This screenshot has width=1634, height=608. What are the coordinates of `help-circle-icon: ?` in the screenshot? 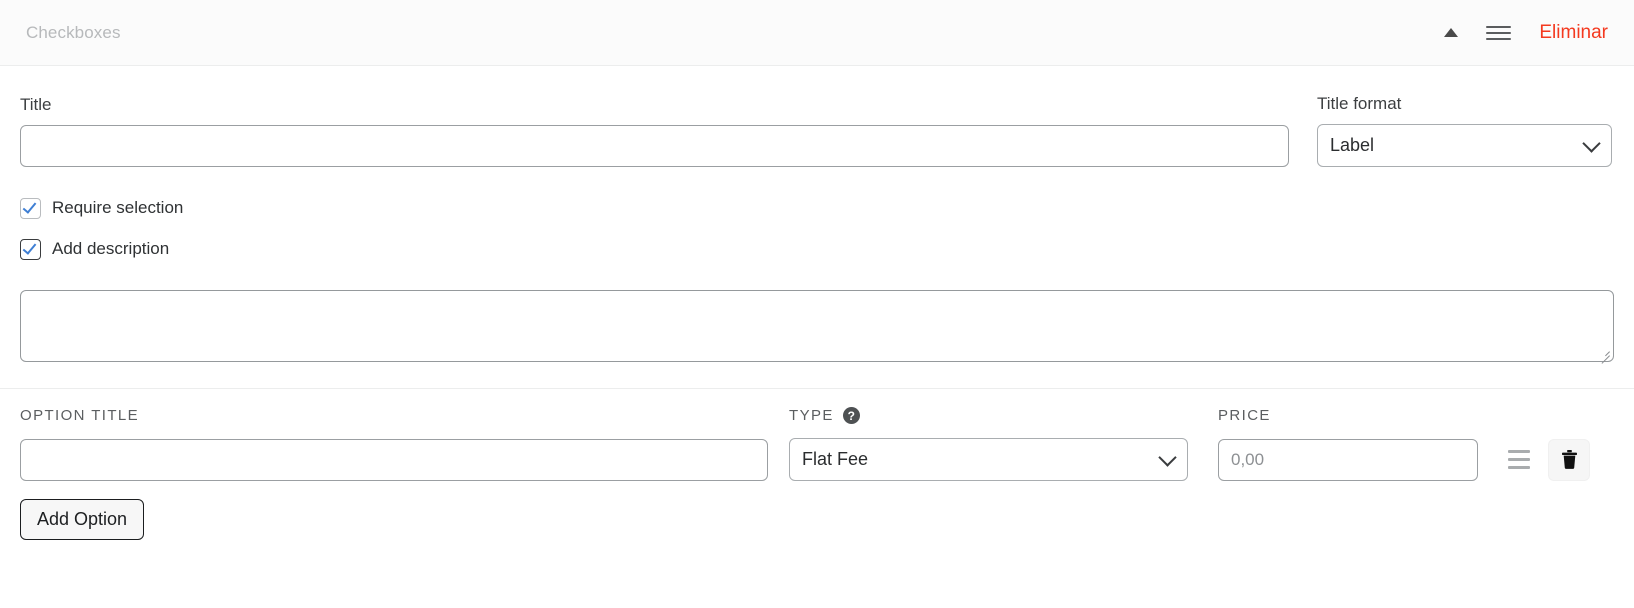 It's located at (851, 415).